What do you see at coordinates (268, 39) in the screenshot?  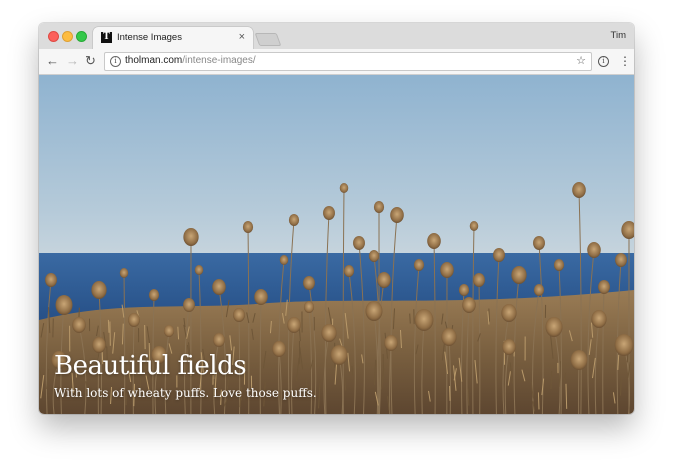 I see `new-tab-button` at bounding box center [268, 39].